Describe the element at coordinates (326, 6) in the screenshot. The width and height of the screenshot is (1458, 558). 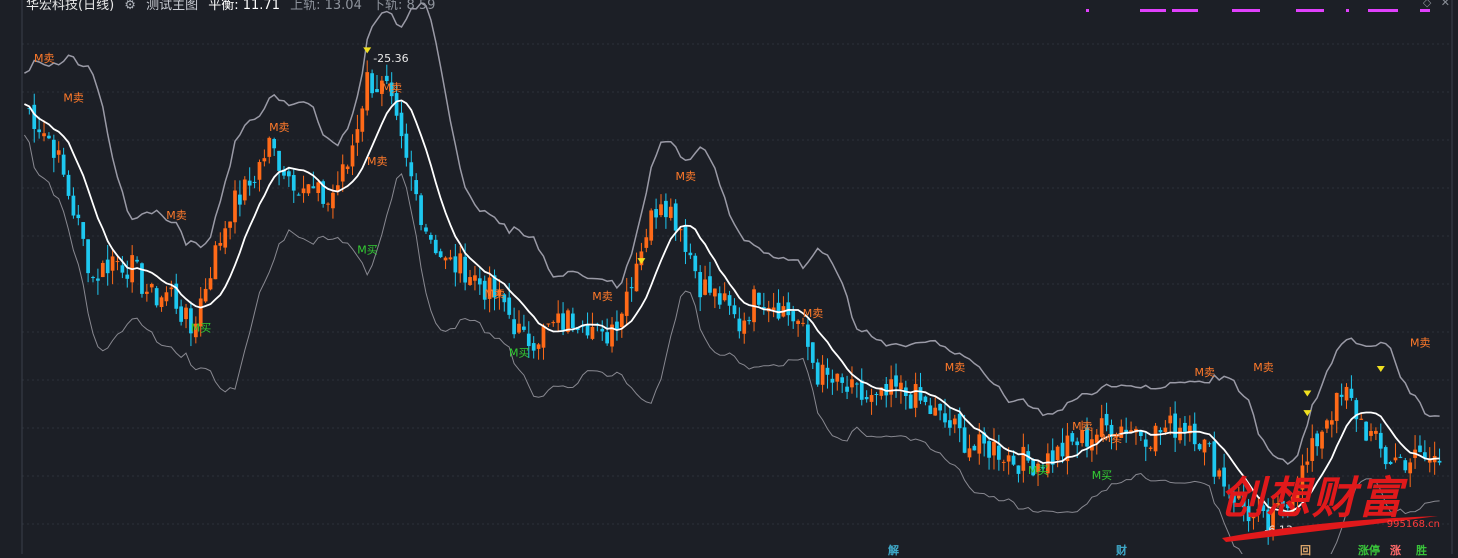
I see `upper-value: 上轨: 13.04` at that location.